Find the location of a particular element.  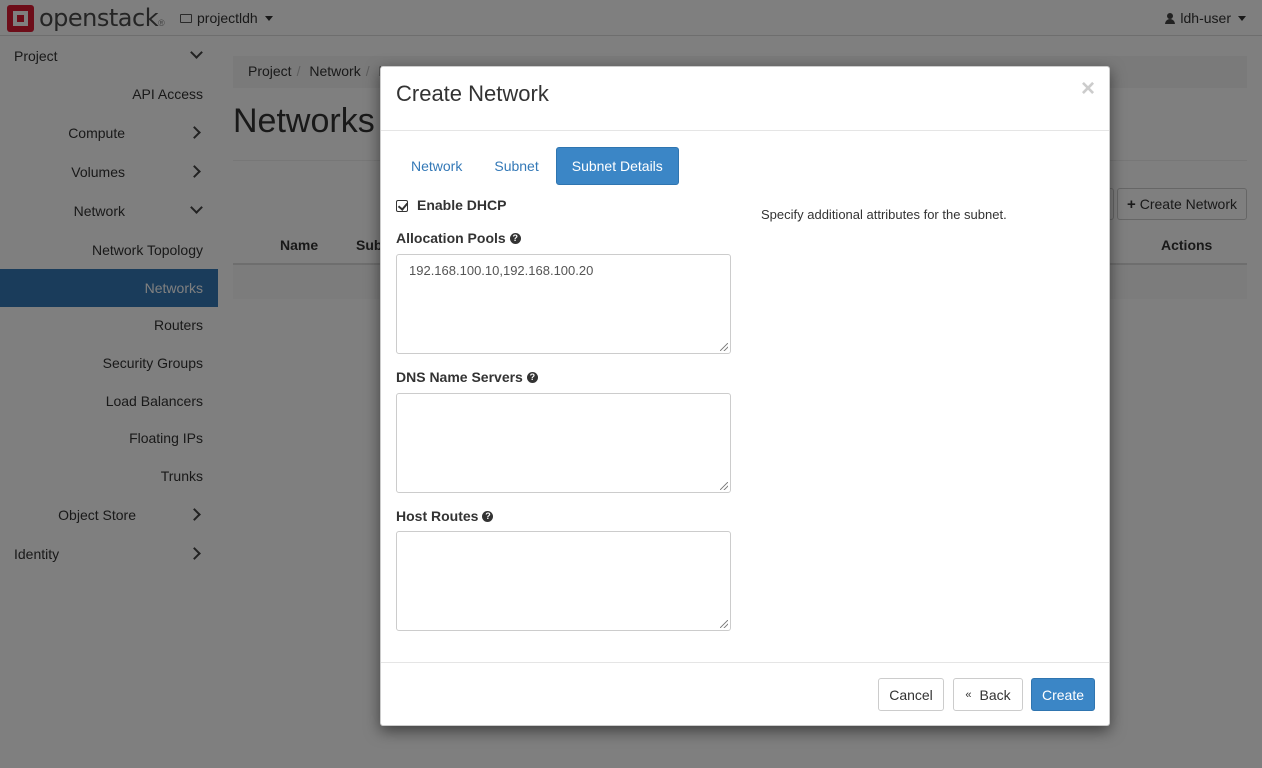

modal-header: Create Network × is located at coordinates (745, 99).